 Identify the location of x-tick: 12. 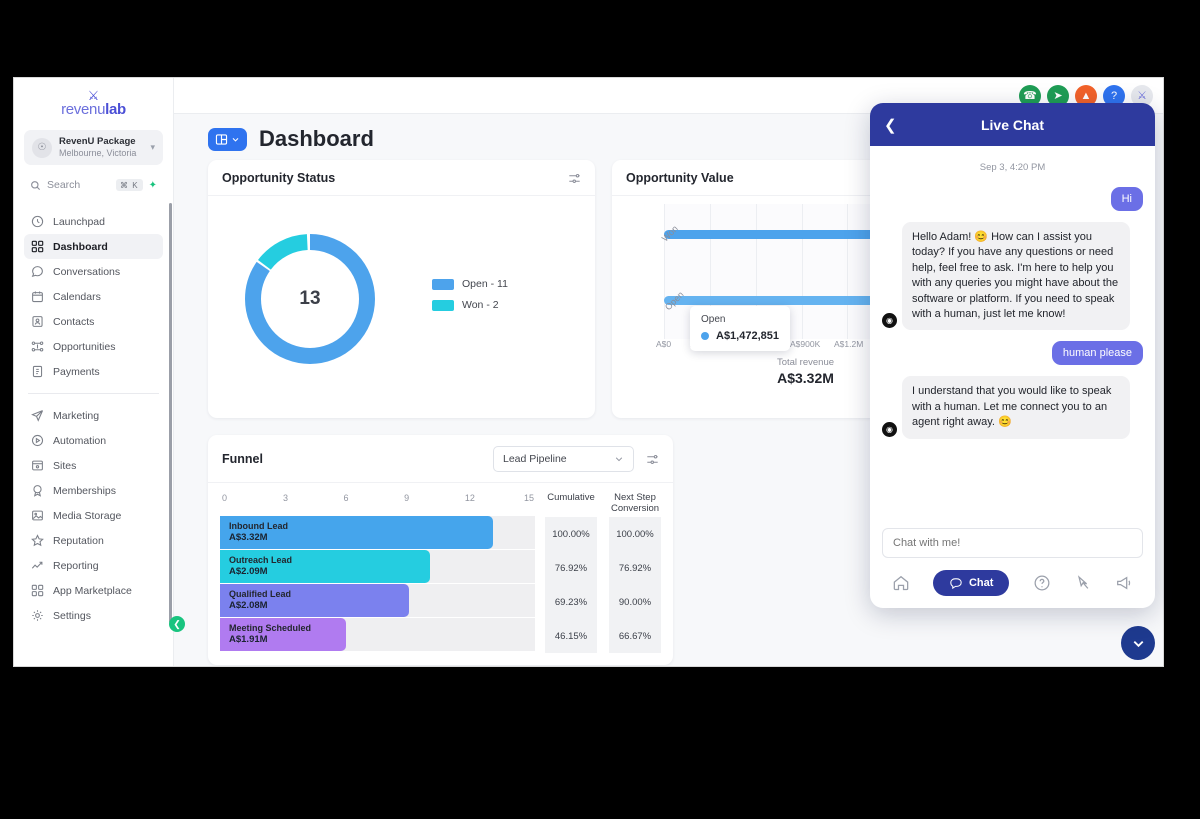
(469, 498).